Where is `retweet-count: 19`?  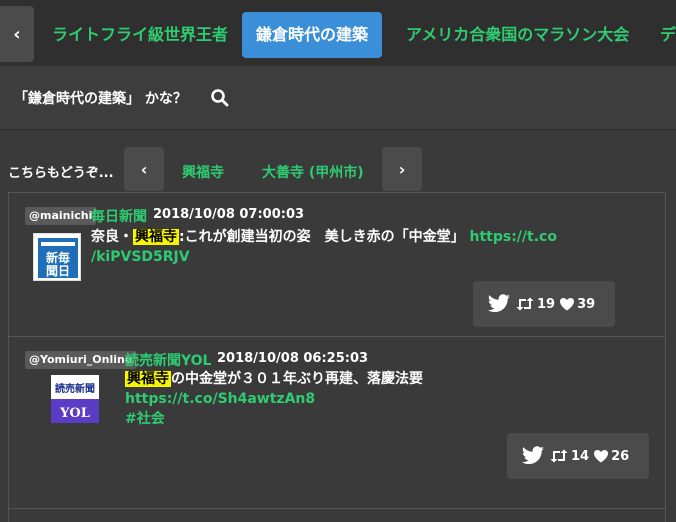 retweet-count: 19 is located at coordinates (546, 304).